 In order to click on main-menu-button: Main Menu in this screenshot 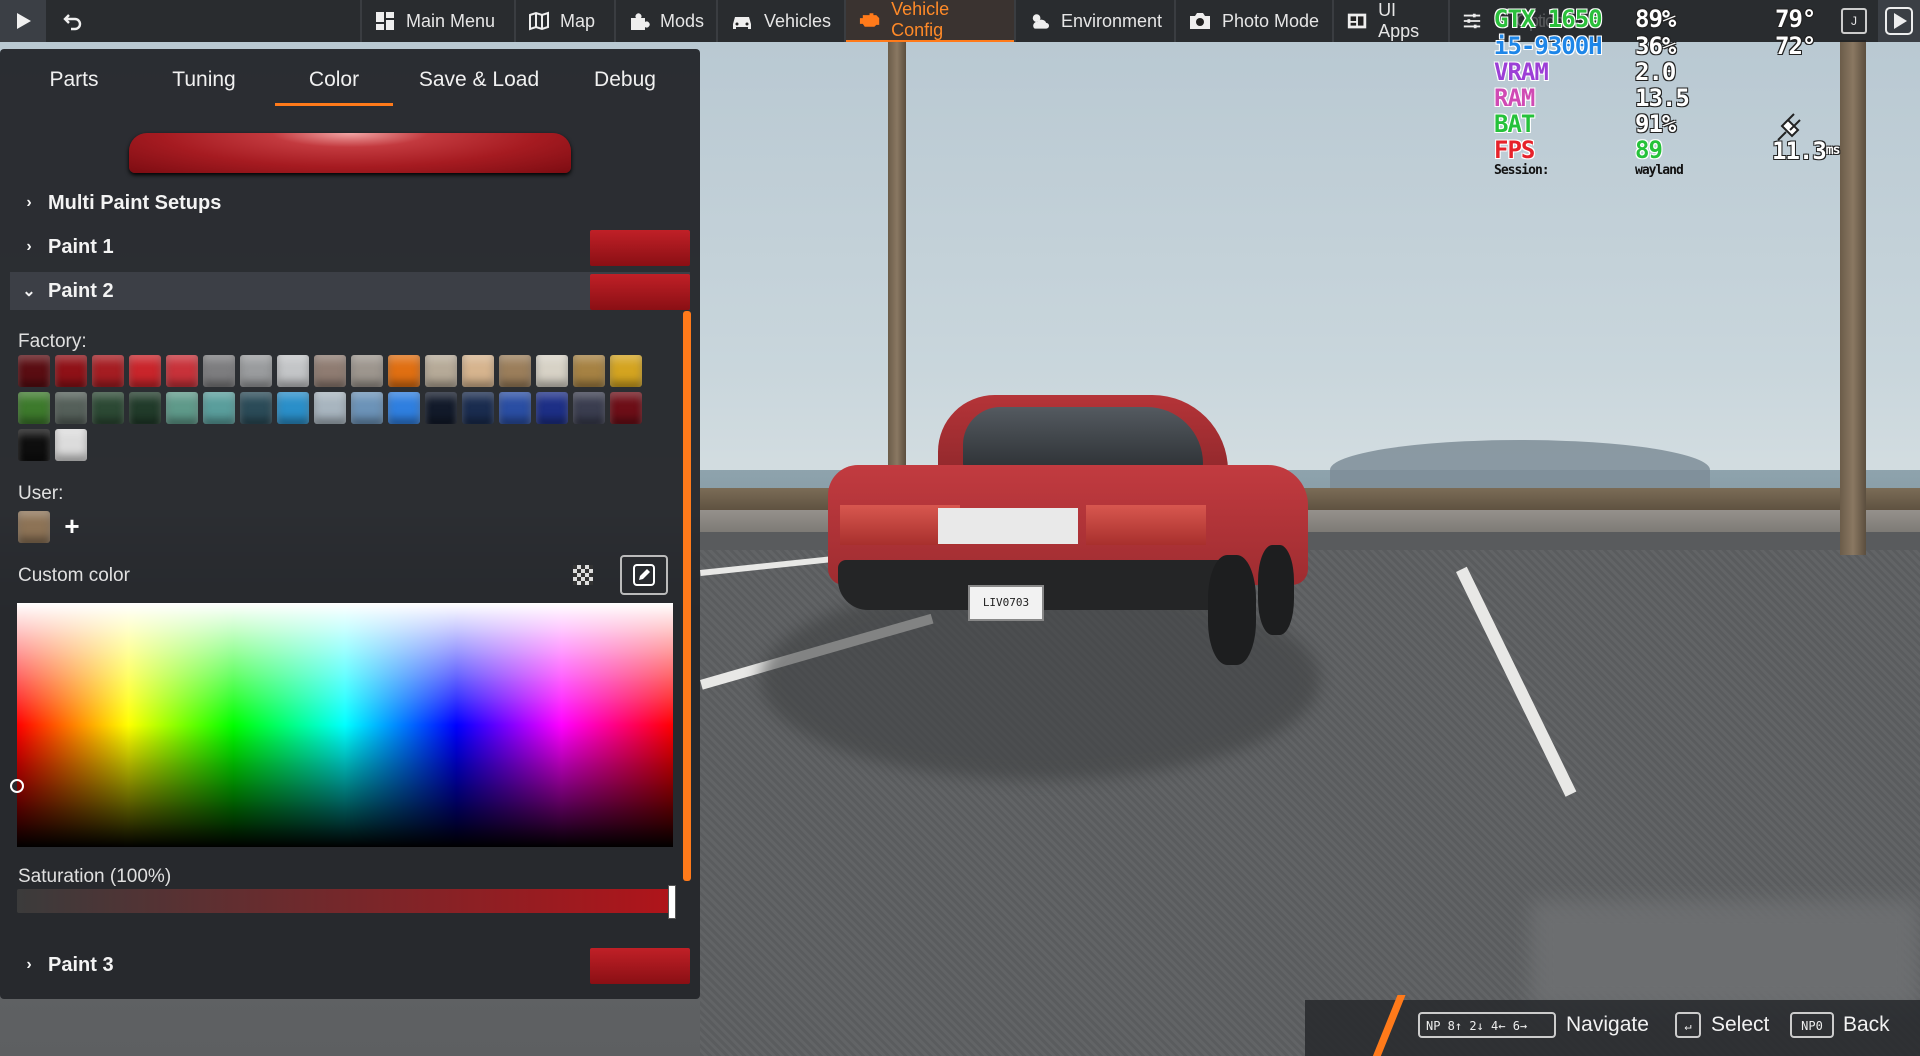, I will do `click(438, 21)`.